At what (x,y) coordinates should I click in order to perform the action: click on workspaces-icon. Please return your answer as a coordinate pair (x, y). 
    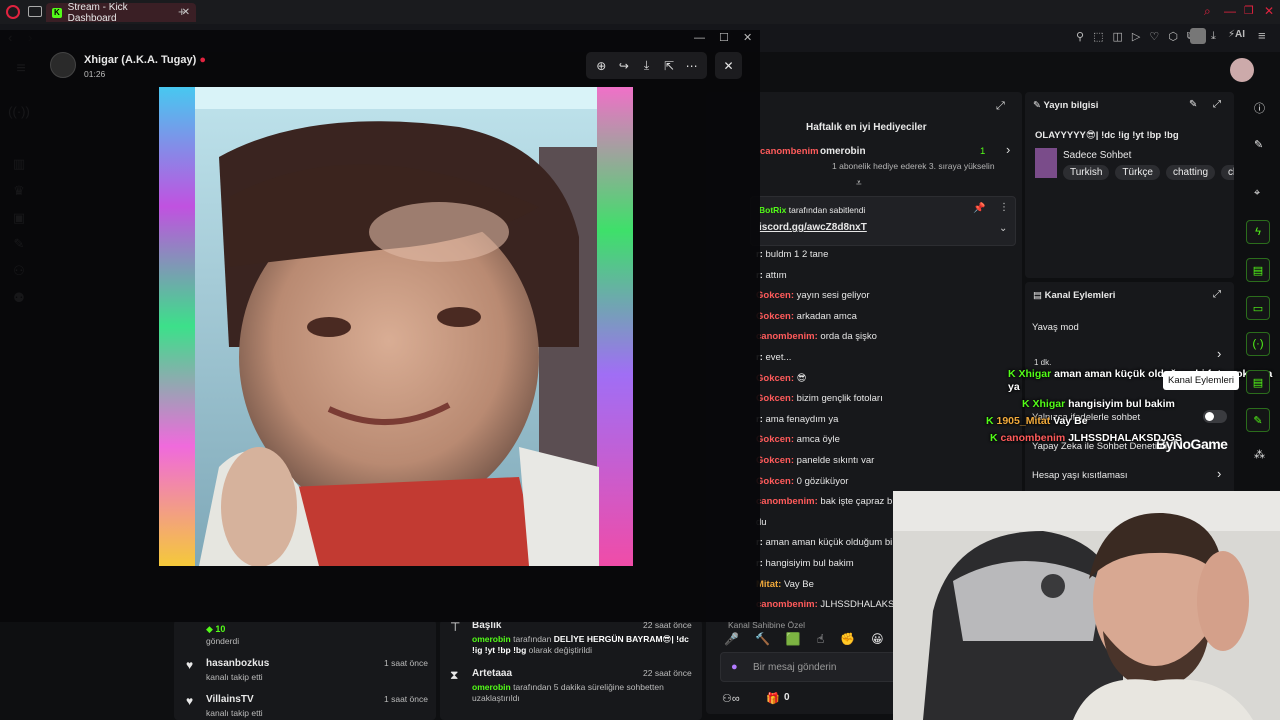
    Looking at the image, I should click on (35, 11).